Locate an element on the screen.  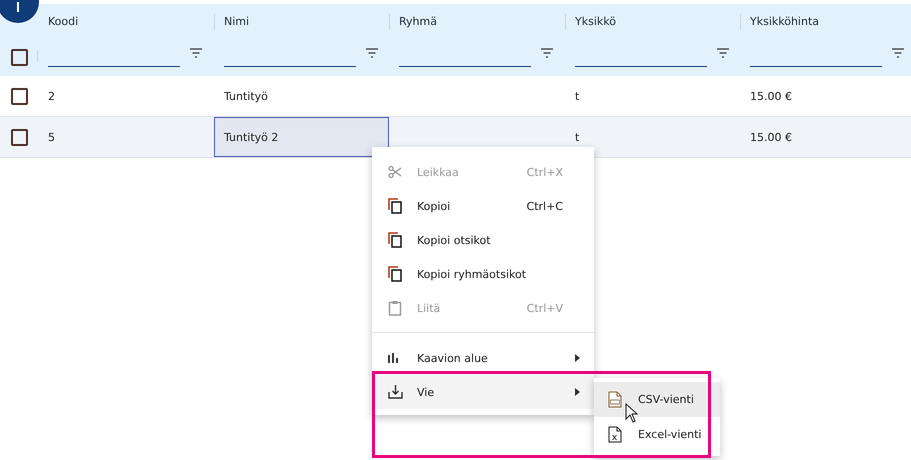
column-title: Yksikkö is located at coordinates (595, 21).